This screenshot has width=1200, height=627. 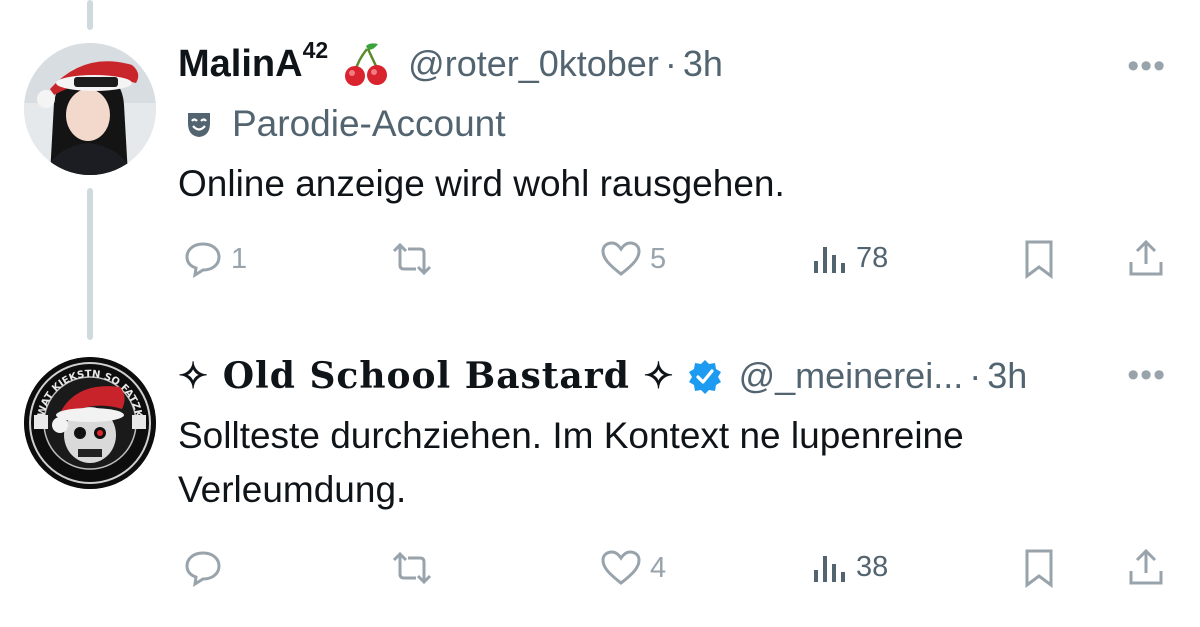 What do you see at coordinates (850, 567) in the screenshot?
I see `views-button: 38` at bounding box center [850, 567].